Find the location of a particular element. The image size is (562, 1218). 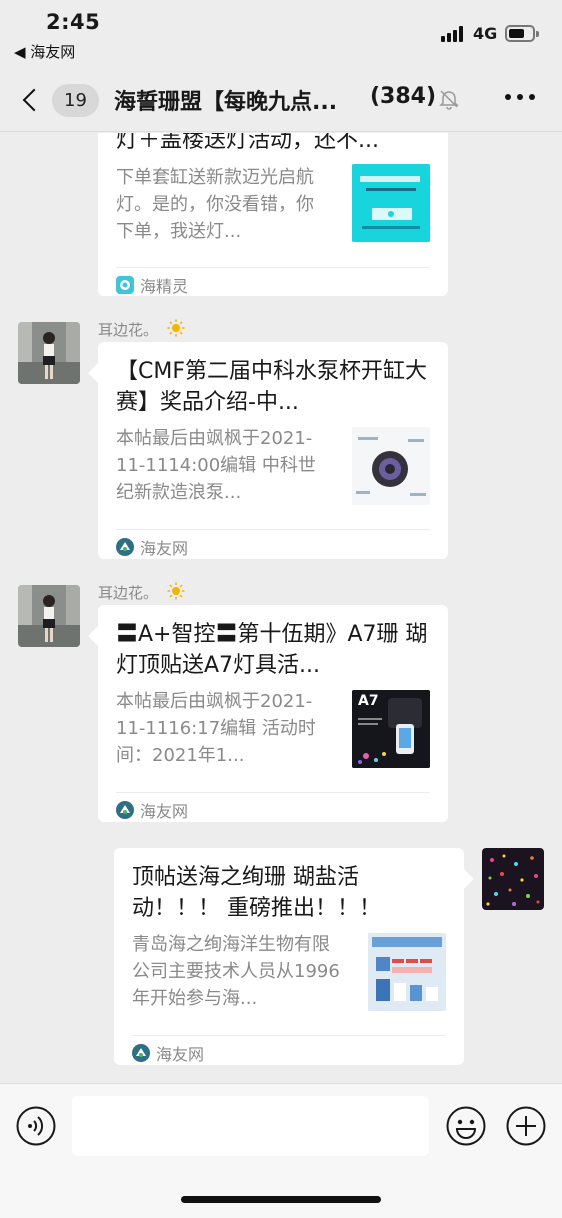

status-time: 2:45 is located at coordinates (73, 22).